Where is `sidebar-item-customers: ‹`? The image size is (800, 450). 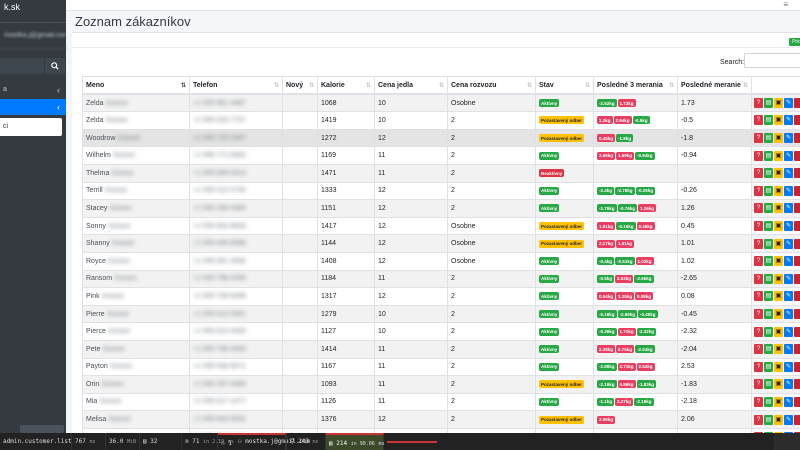 sidebar-item-customers: ‹ is located at coordinates (33, 107).